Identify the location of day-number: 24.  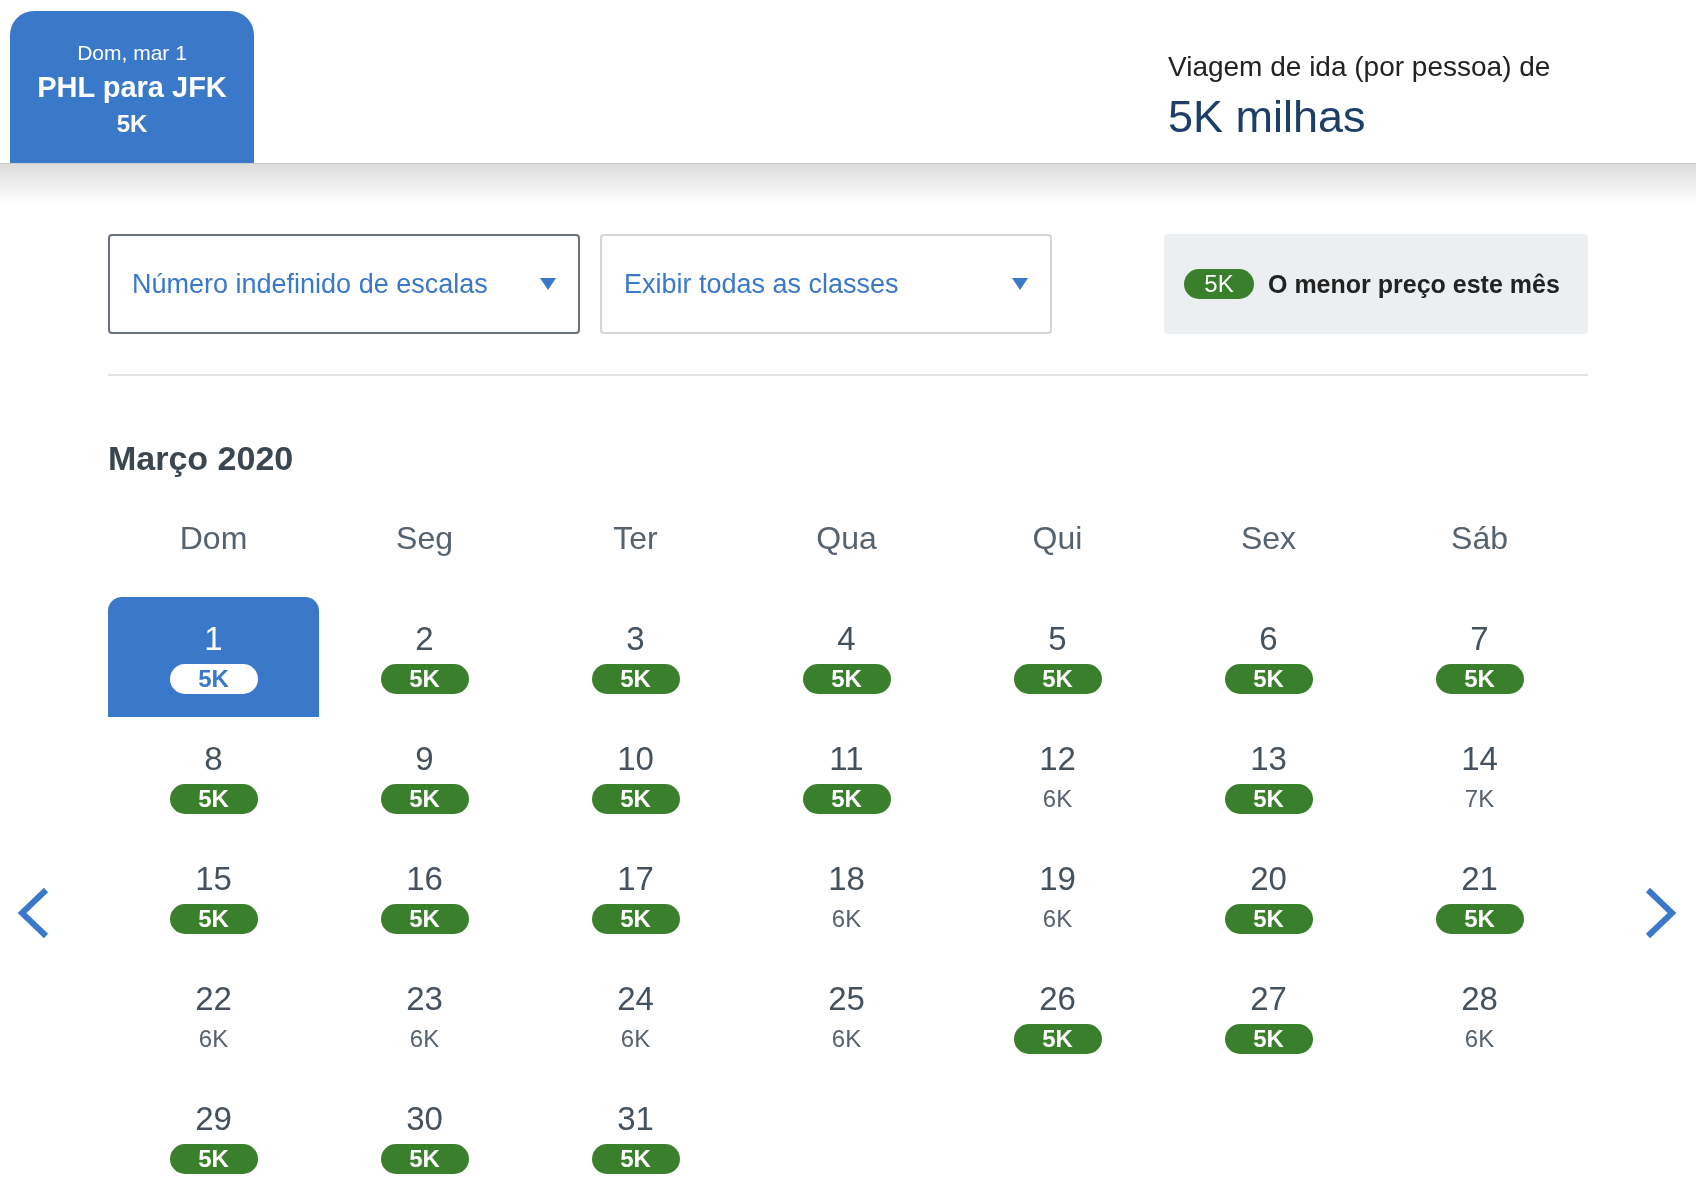
(635, 999).